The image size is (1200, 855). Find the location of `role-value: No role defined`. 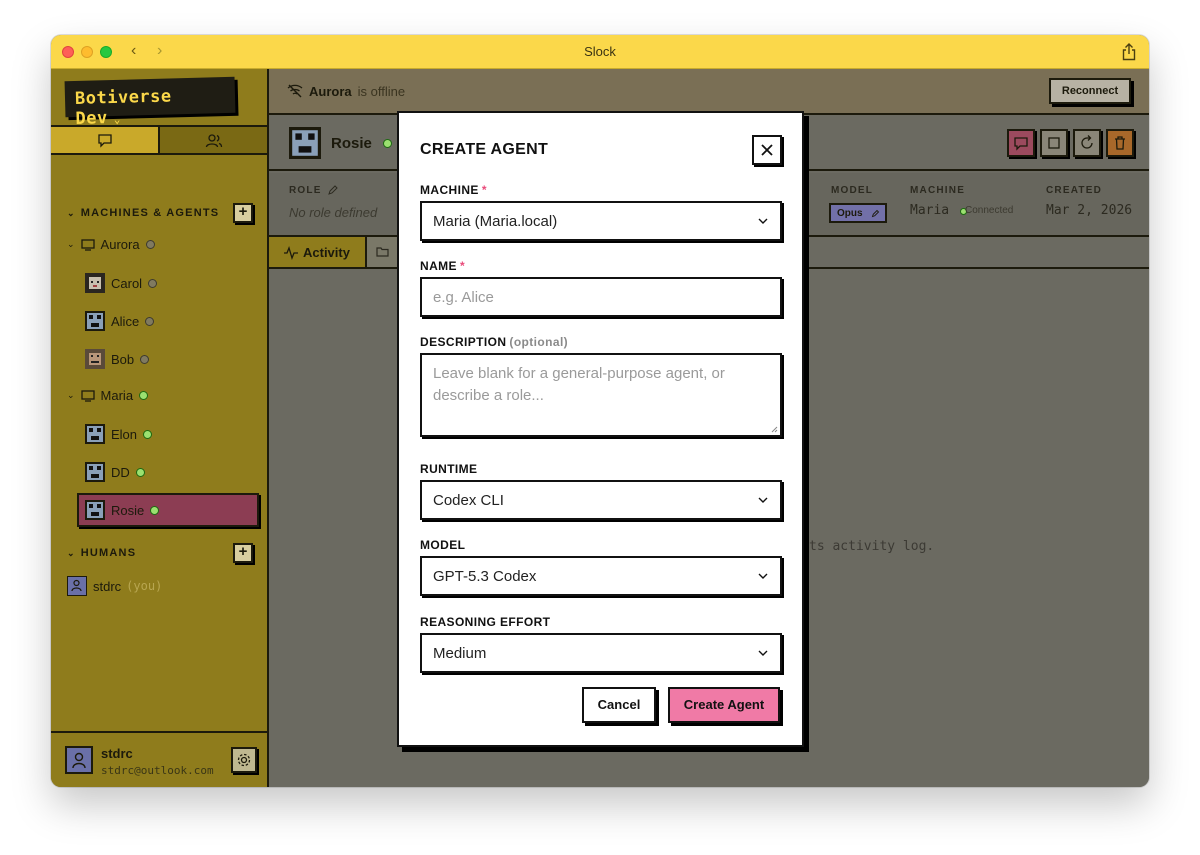

role-value: No role defined is located at coordinates (333, 212).